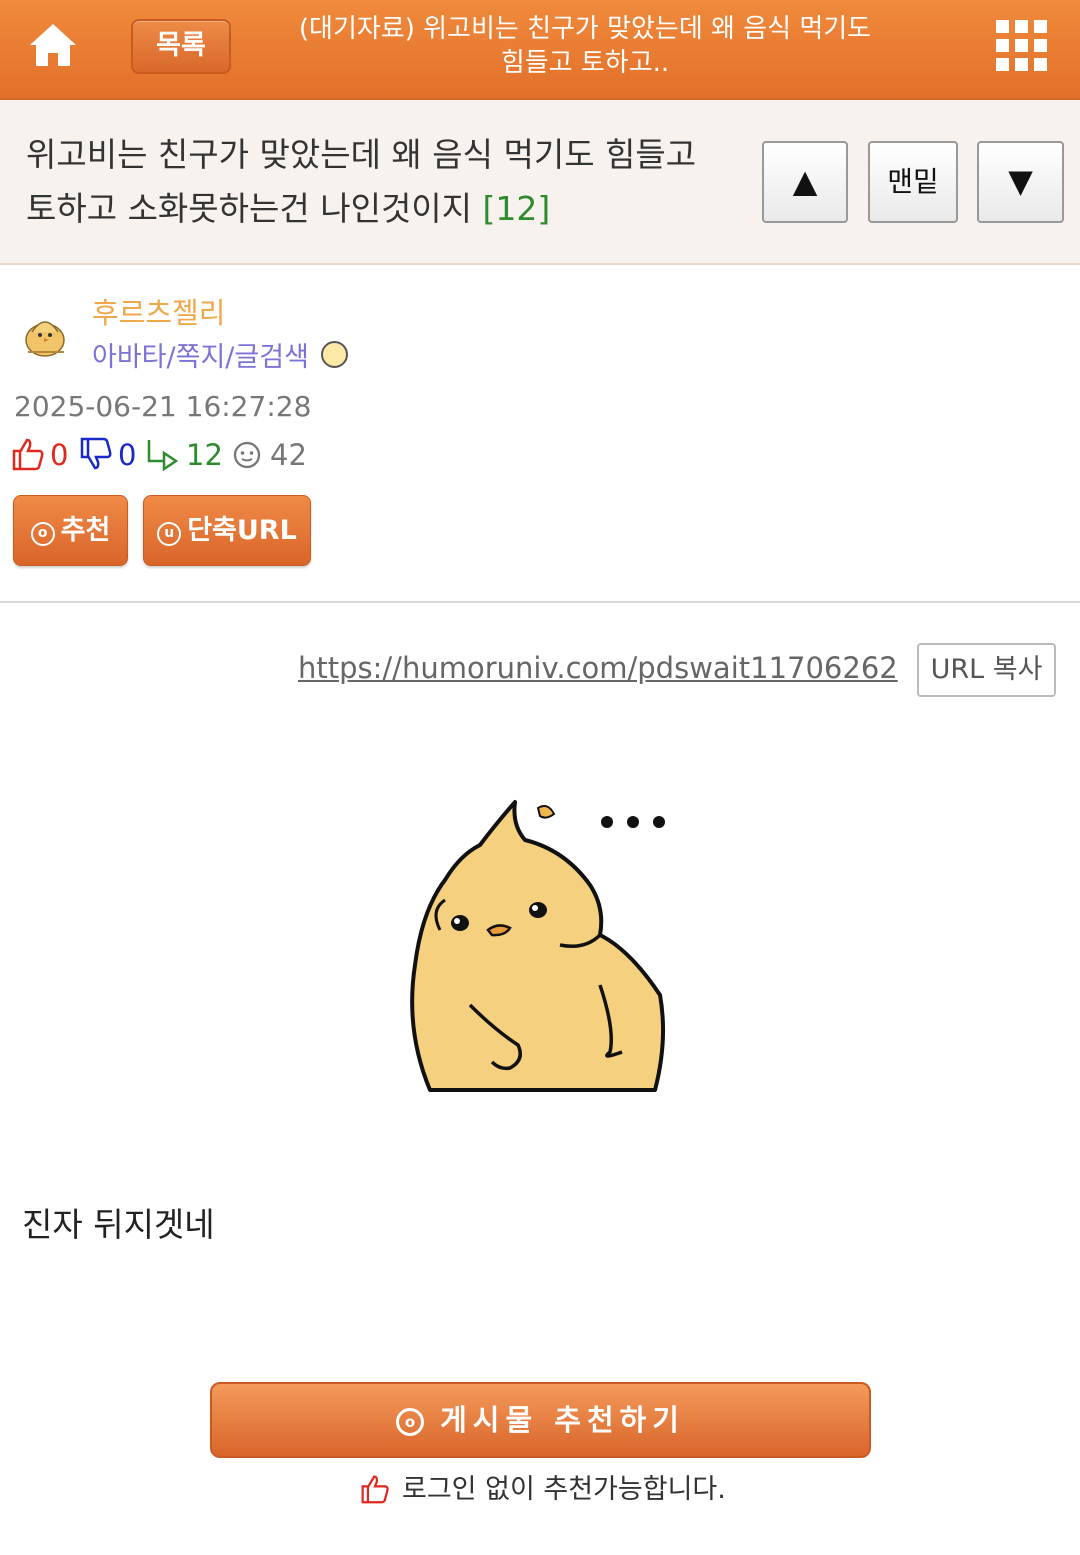 The image size is (1080, 1555). I want to click on post-date: 2025-06-21 16:27:28, so click(163, 406).